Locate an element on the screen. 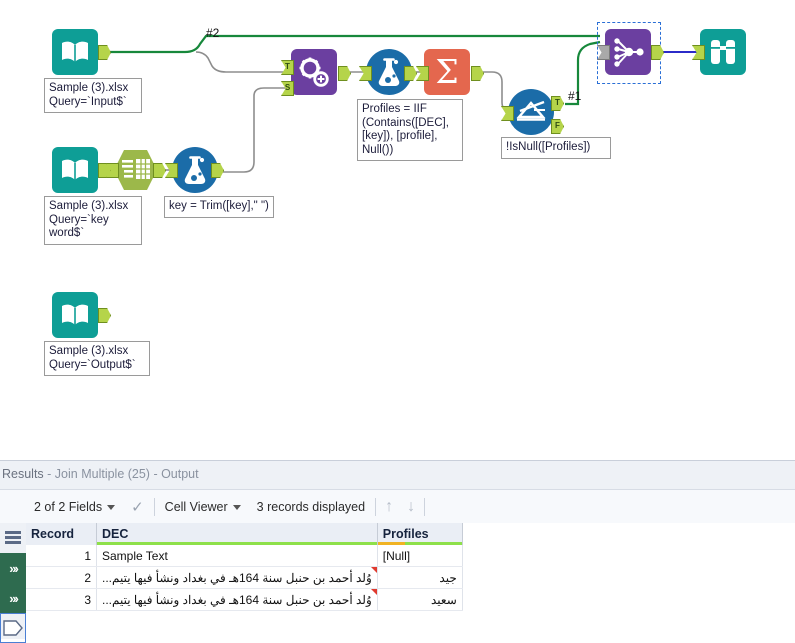 This screenshot has height=643, width=795. annotation-input-1: Sample (3).xlsx Query=`Input$` is located at coordinates (93, 95).